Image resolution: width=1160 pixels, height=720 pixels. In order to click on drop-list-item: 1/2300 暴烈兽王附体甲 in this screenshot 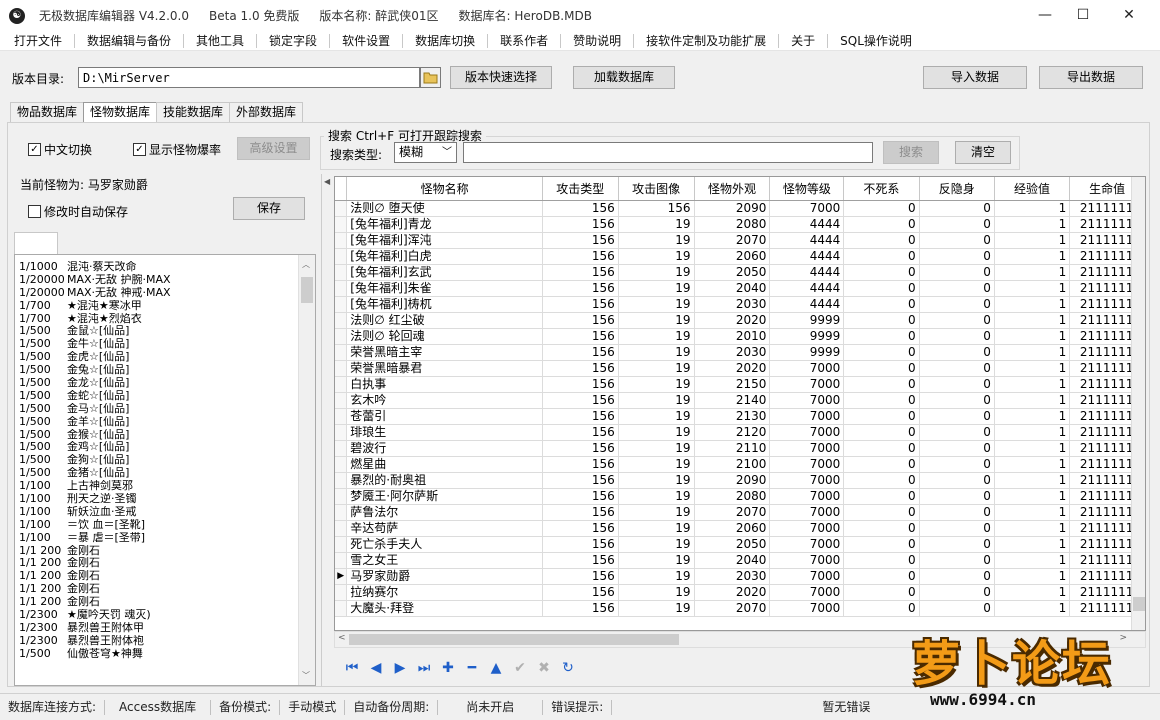, I will do `click(165, 628)`.